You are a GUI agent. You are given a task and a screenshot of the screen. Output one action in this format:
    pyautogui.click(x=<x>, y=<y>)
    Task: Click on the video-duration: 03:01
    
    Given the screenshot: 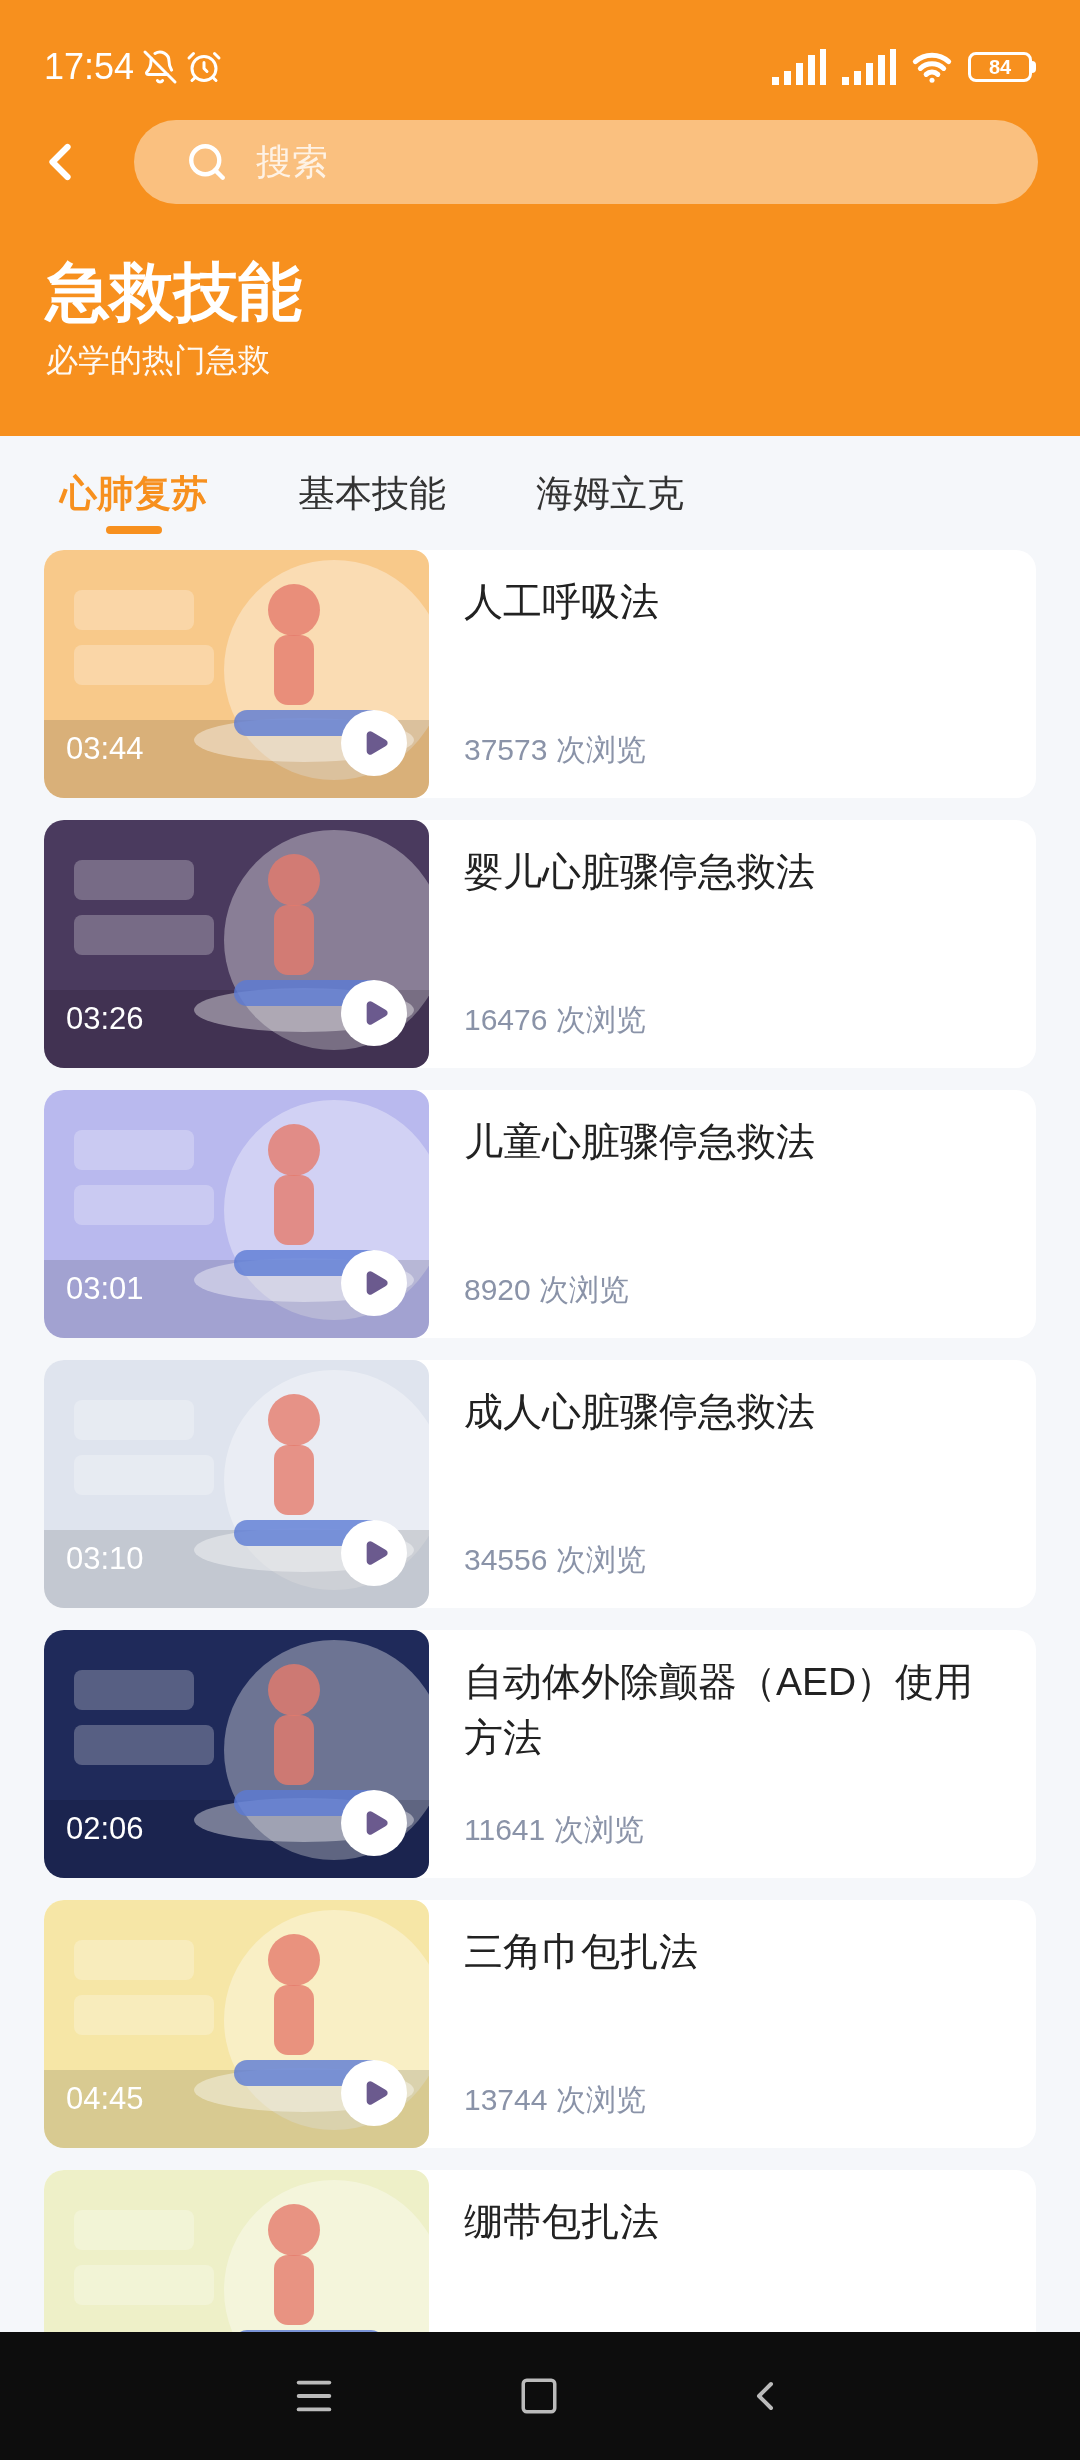 What is the action you would take?
    pyautogui.click(x=105, y=1288)
    